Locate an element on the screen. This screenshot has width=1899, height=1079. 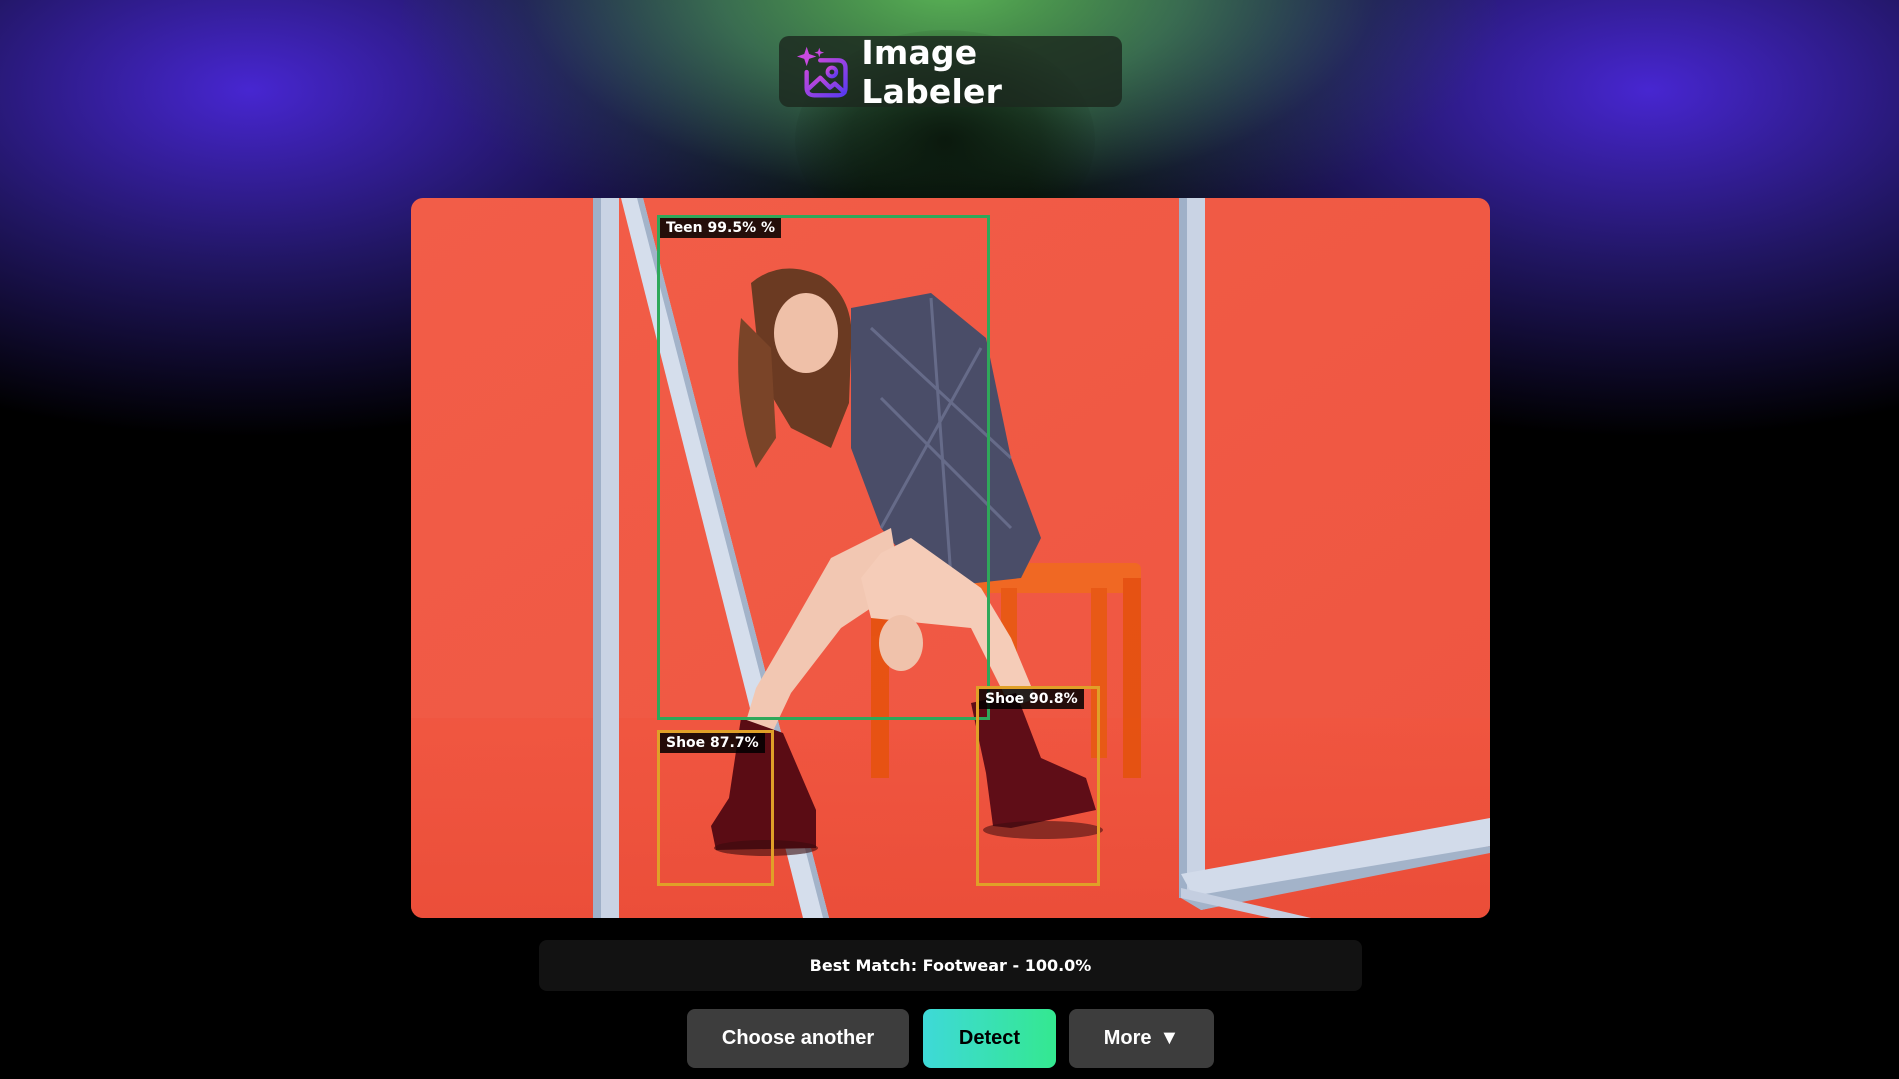
detection-label-shoe-right: Shoe 90.8% is located at coordinates (1031, 699).